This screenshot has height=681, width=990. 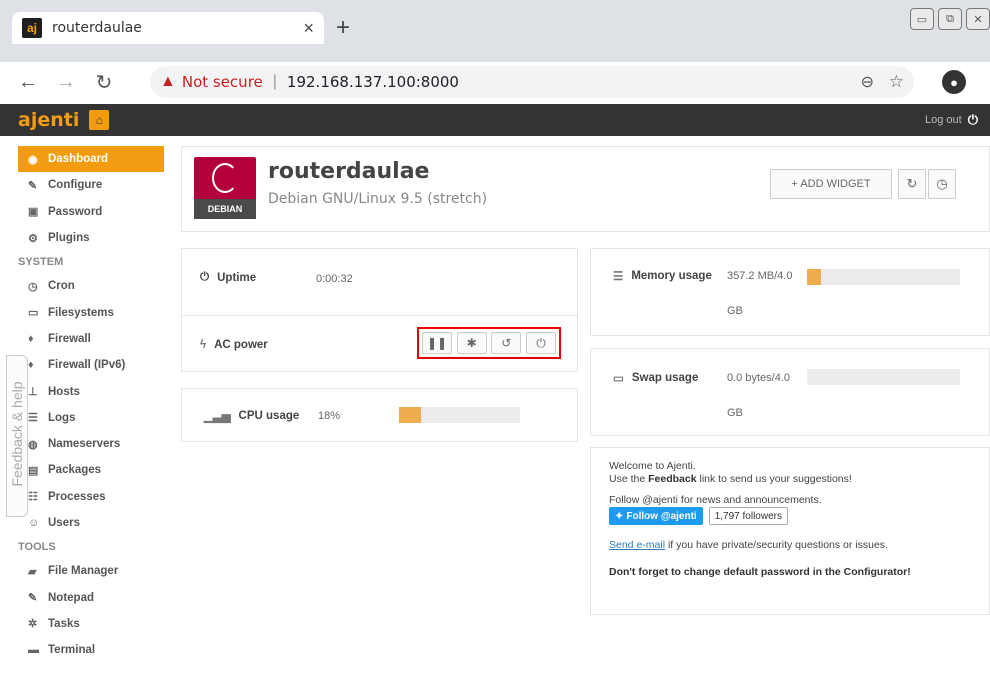 I want to click on sidebar-item-firewall: ♦ Firewall, so click(x=86, y=339).